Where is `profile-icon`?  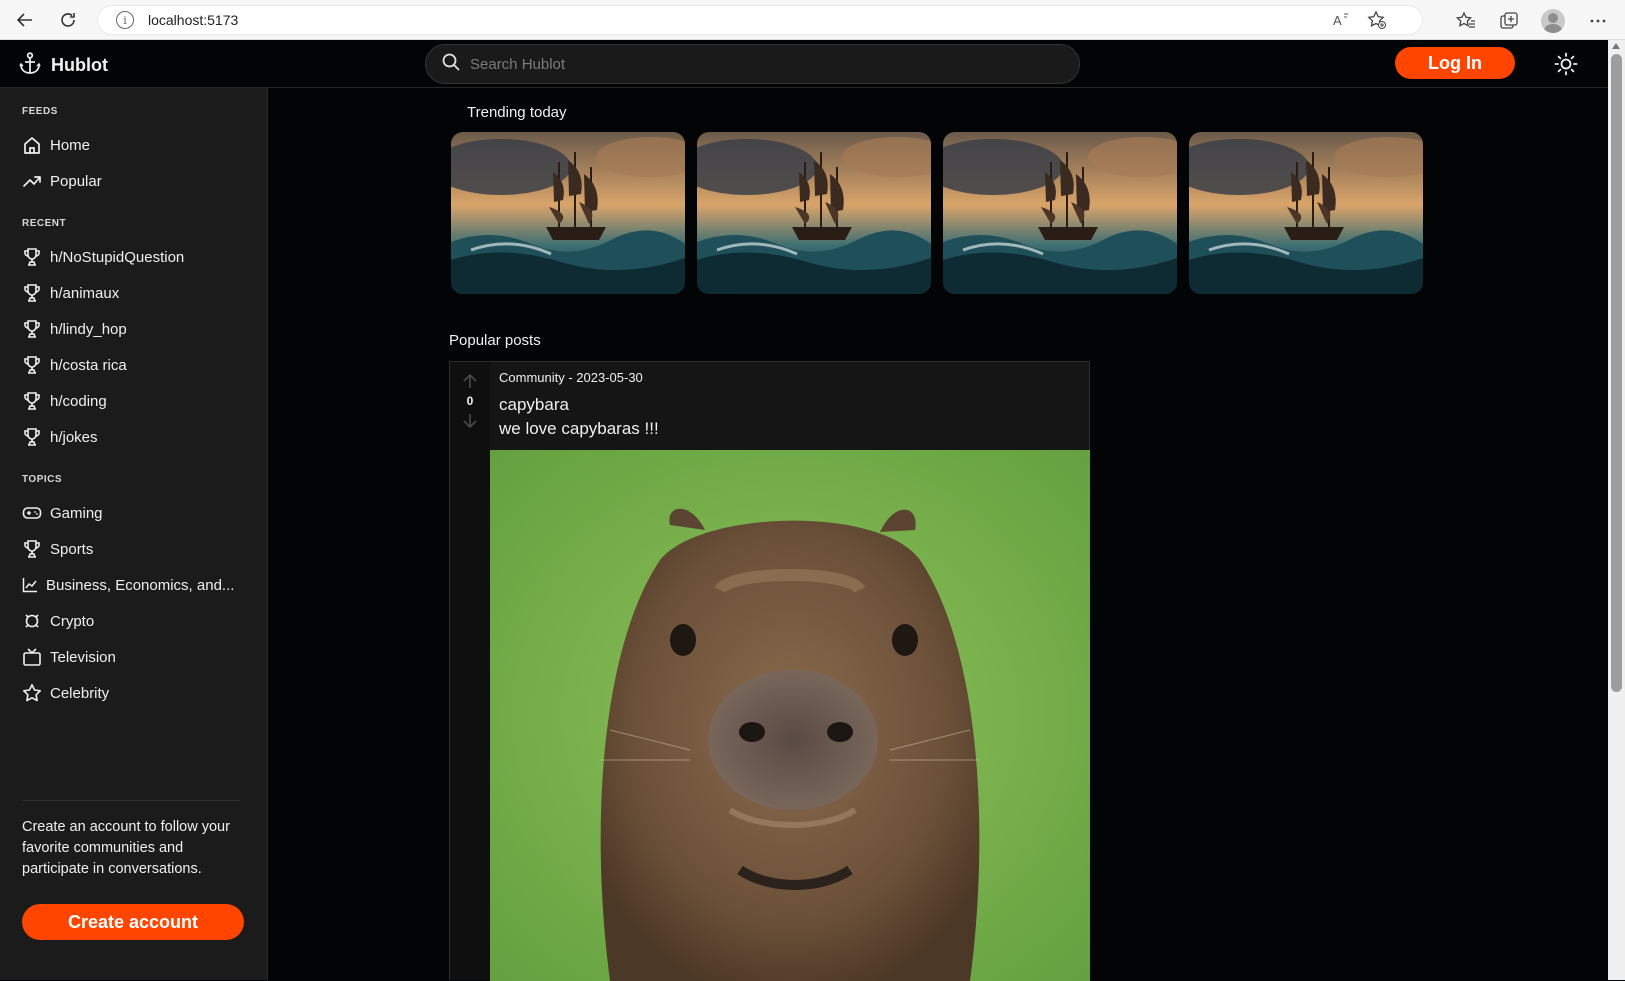
profile-icon is located at coordinates (1553, 21).